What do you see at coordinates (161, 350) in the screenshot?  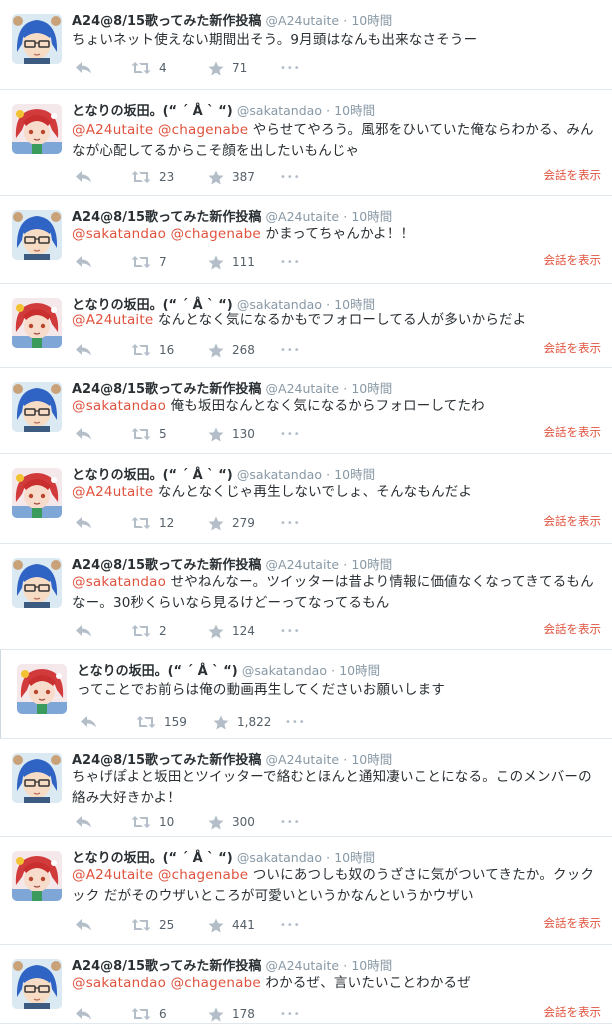 I see `retweet-button: 16` at bounding box center [161, 350].